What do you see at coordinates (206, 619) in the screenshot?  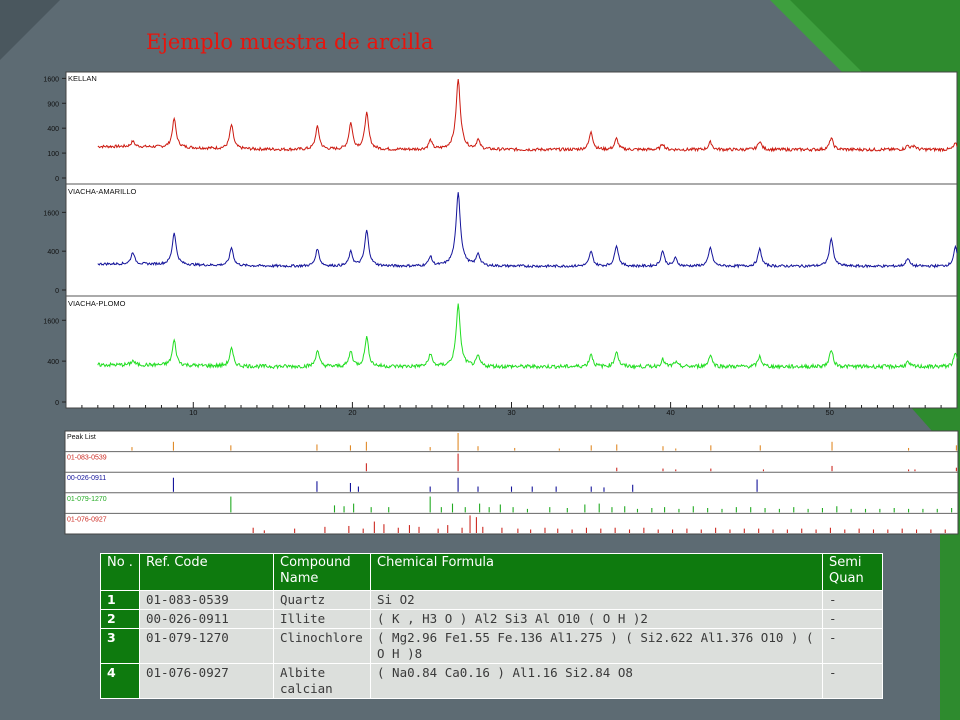 I see `cell-ref-code: 00-026-0911` at bounding box center [206, 619].